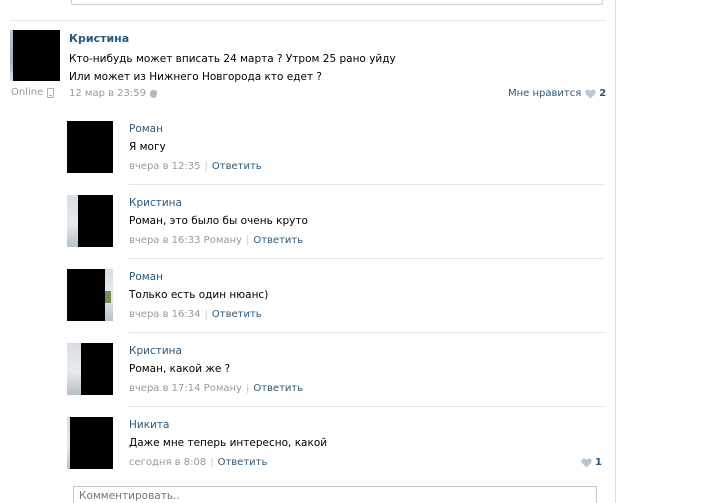 The height and width of the screenshot is (503, 701). Describe the element at coordinates (165, 314) in the screenshot. I see `comment-date-link: вчера в 16:34` at that location.